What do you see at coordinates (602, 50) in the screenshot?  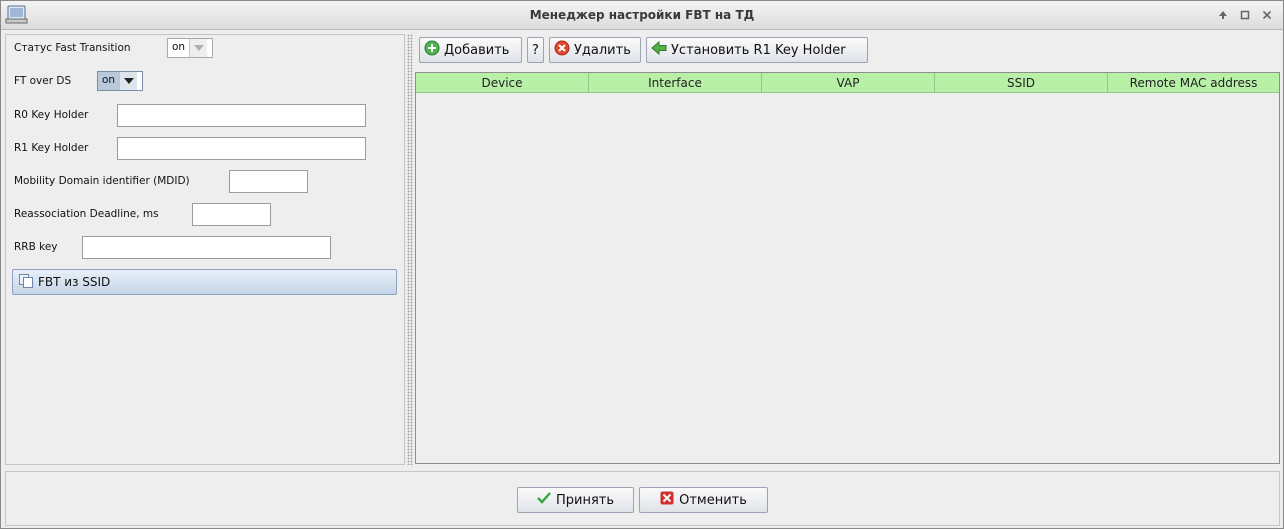 I see `delete-button-label: Удалить` at bounding box center [602, 50].